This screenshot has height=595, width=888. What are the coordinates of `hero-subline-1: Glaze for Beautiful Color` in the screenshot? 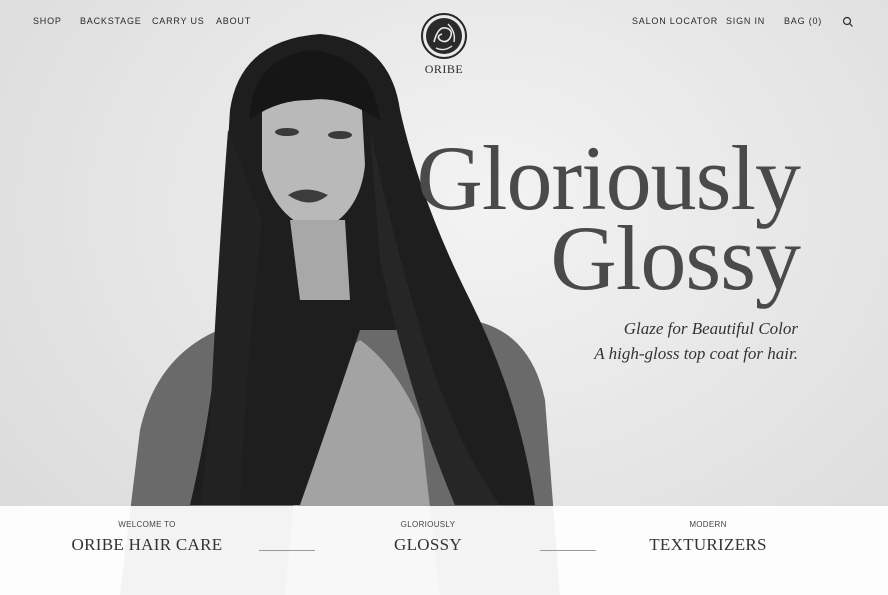 It's located at (710, 328).